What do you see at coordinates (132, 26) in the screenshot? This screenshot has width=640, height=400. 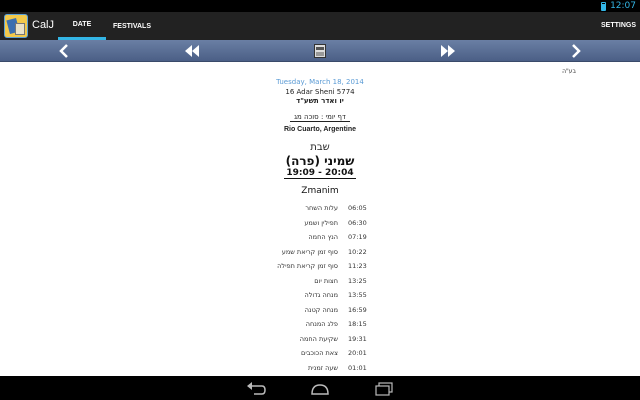 I see `tab-festivals: FESTIVALS` at bounding box center [132, 26].